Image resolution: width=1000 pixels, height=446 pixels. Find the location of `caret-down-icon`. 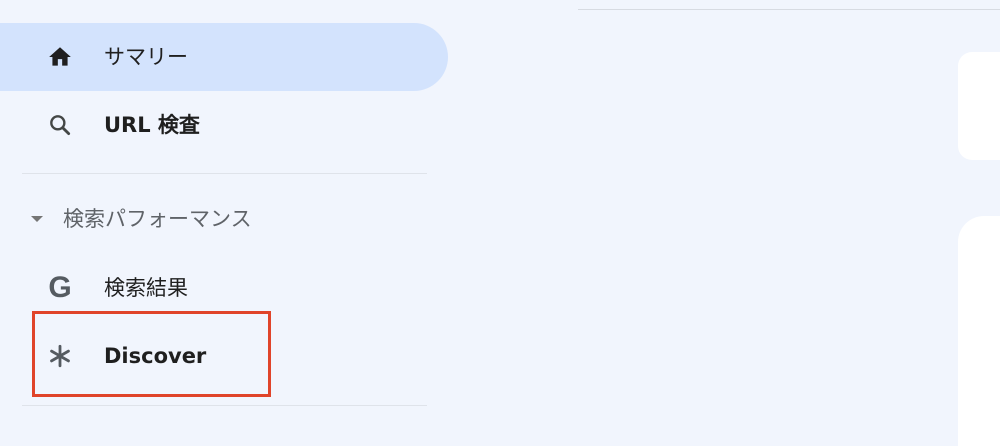

caret-down-icon is located at coordinates (37, 219).